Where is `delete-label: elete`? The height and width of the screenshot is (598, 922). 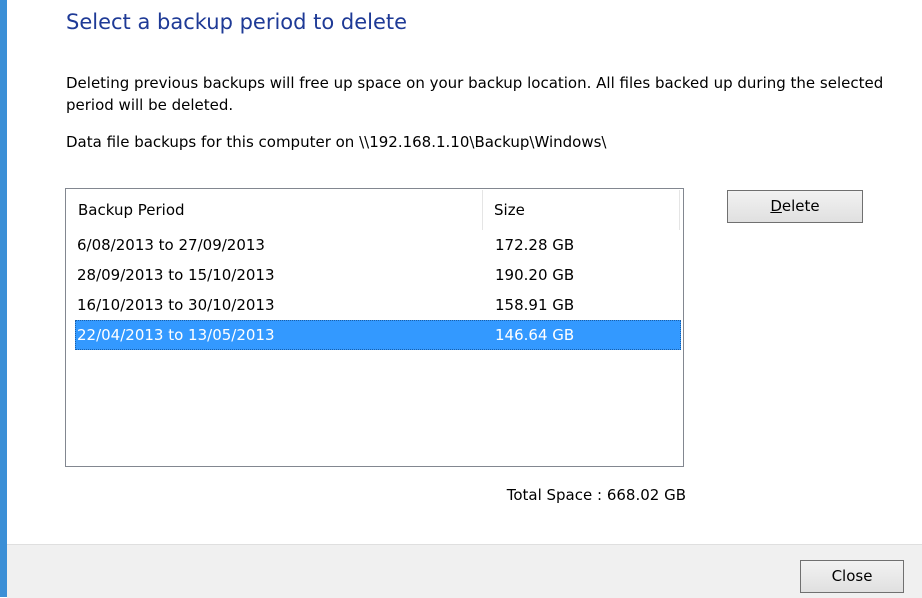 delete-label: elete is located at coordinates (800, 206).